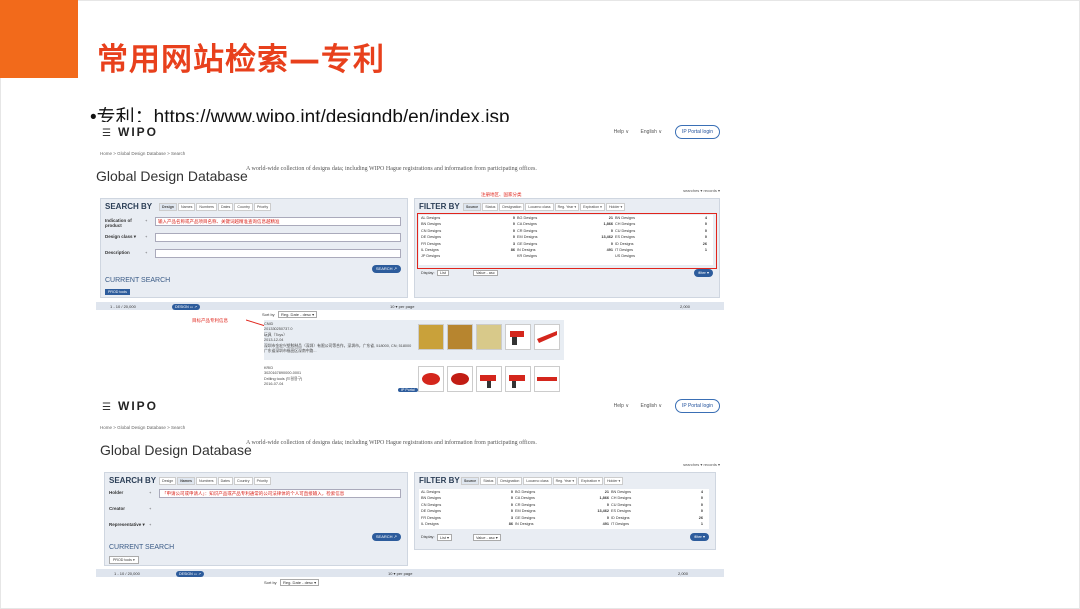  Describe the element at coordinates (210, 320) in the screenshot. I see `result-annotation: 目标产品专利信息` at that location.